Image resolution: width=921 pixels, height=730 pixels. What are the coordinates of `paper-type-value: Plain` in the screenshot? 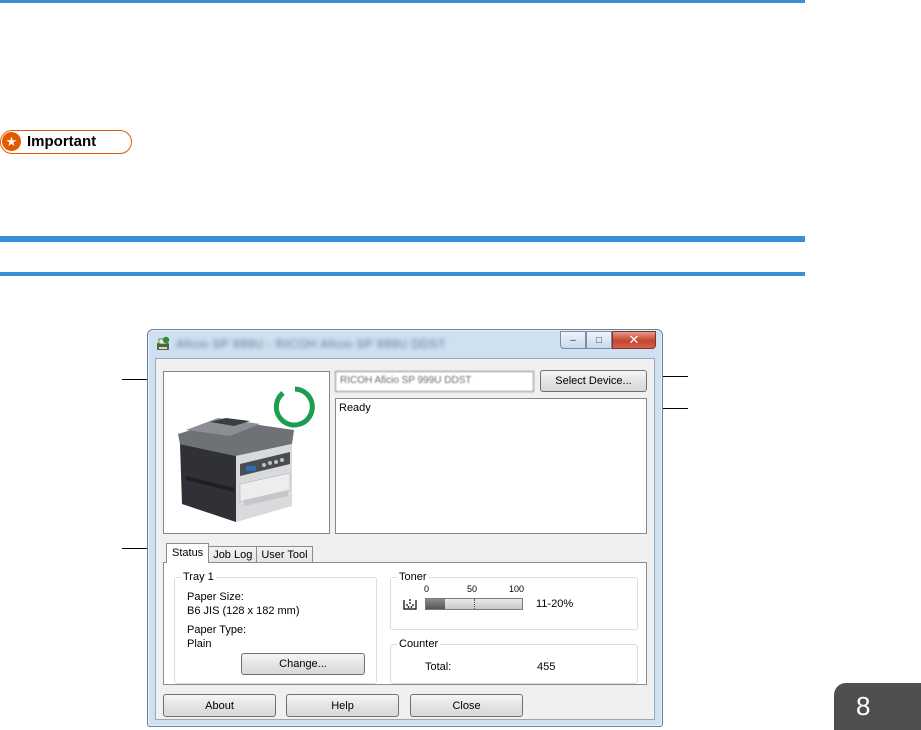 It's located at (199, 644).